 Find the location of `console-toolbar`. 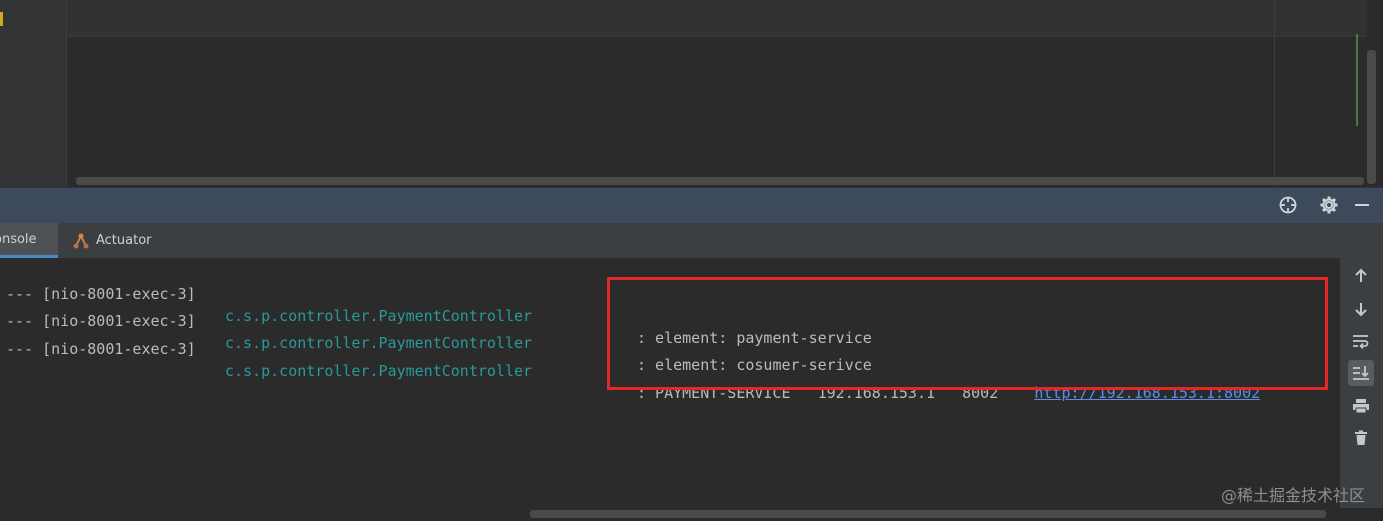

console-toolbar is located at coordinates (1361, 383).